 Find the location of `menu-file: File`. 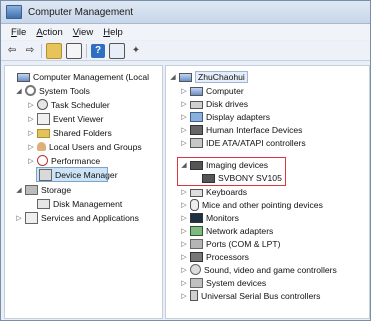

menu-file: File is located at coordinates (18, 32).